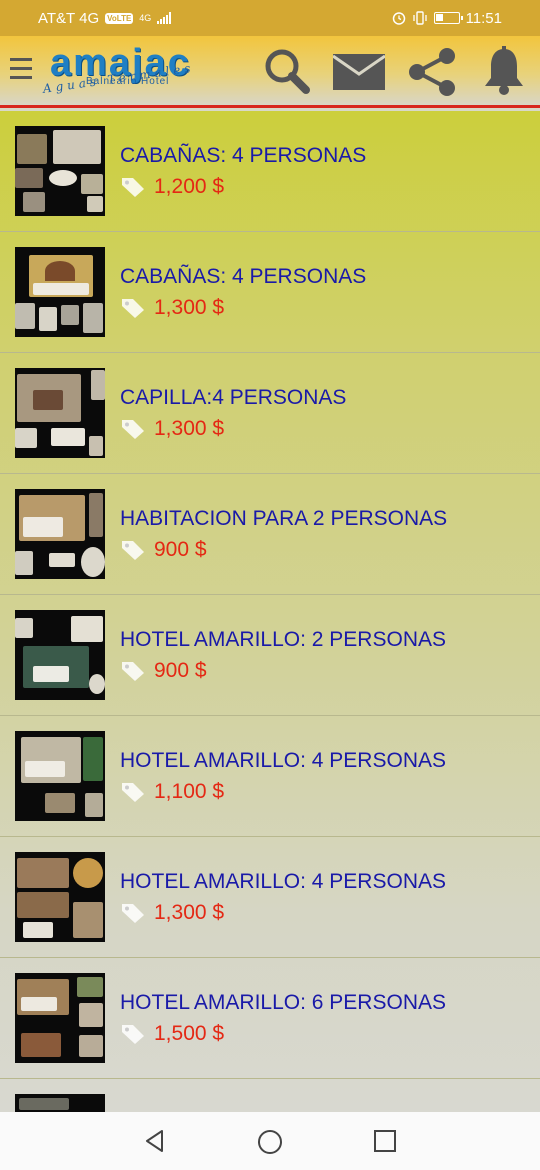 Image resolution: width=540 pixels, height=1170 pixels. I want to click on search-icon, so click(287, 71).